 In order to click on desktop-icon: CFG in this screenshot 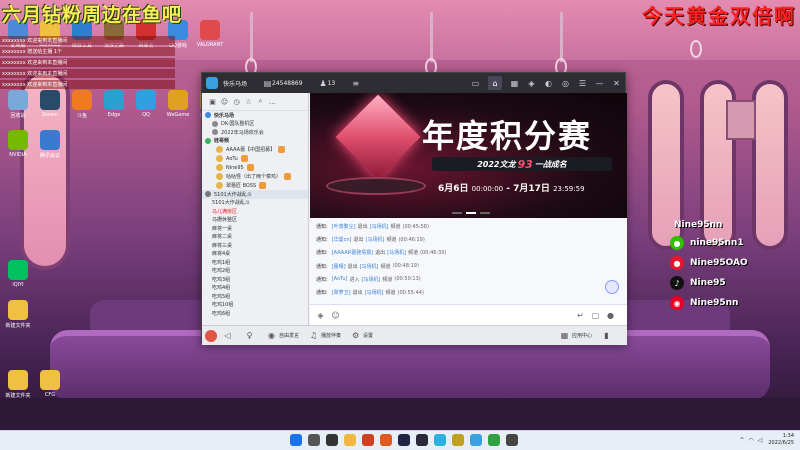, I will do `click(50, 384)`.